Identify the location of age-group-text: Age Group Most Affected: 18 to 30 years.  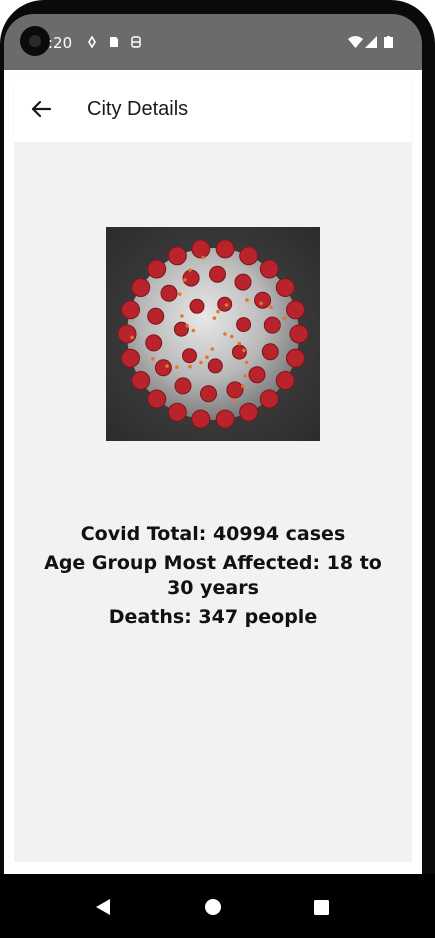
(213, 575).